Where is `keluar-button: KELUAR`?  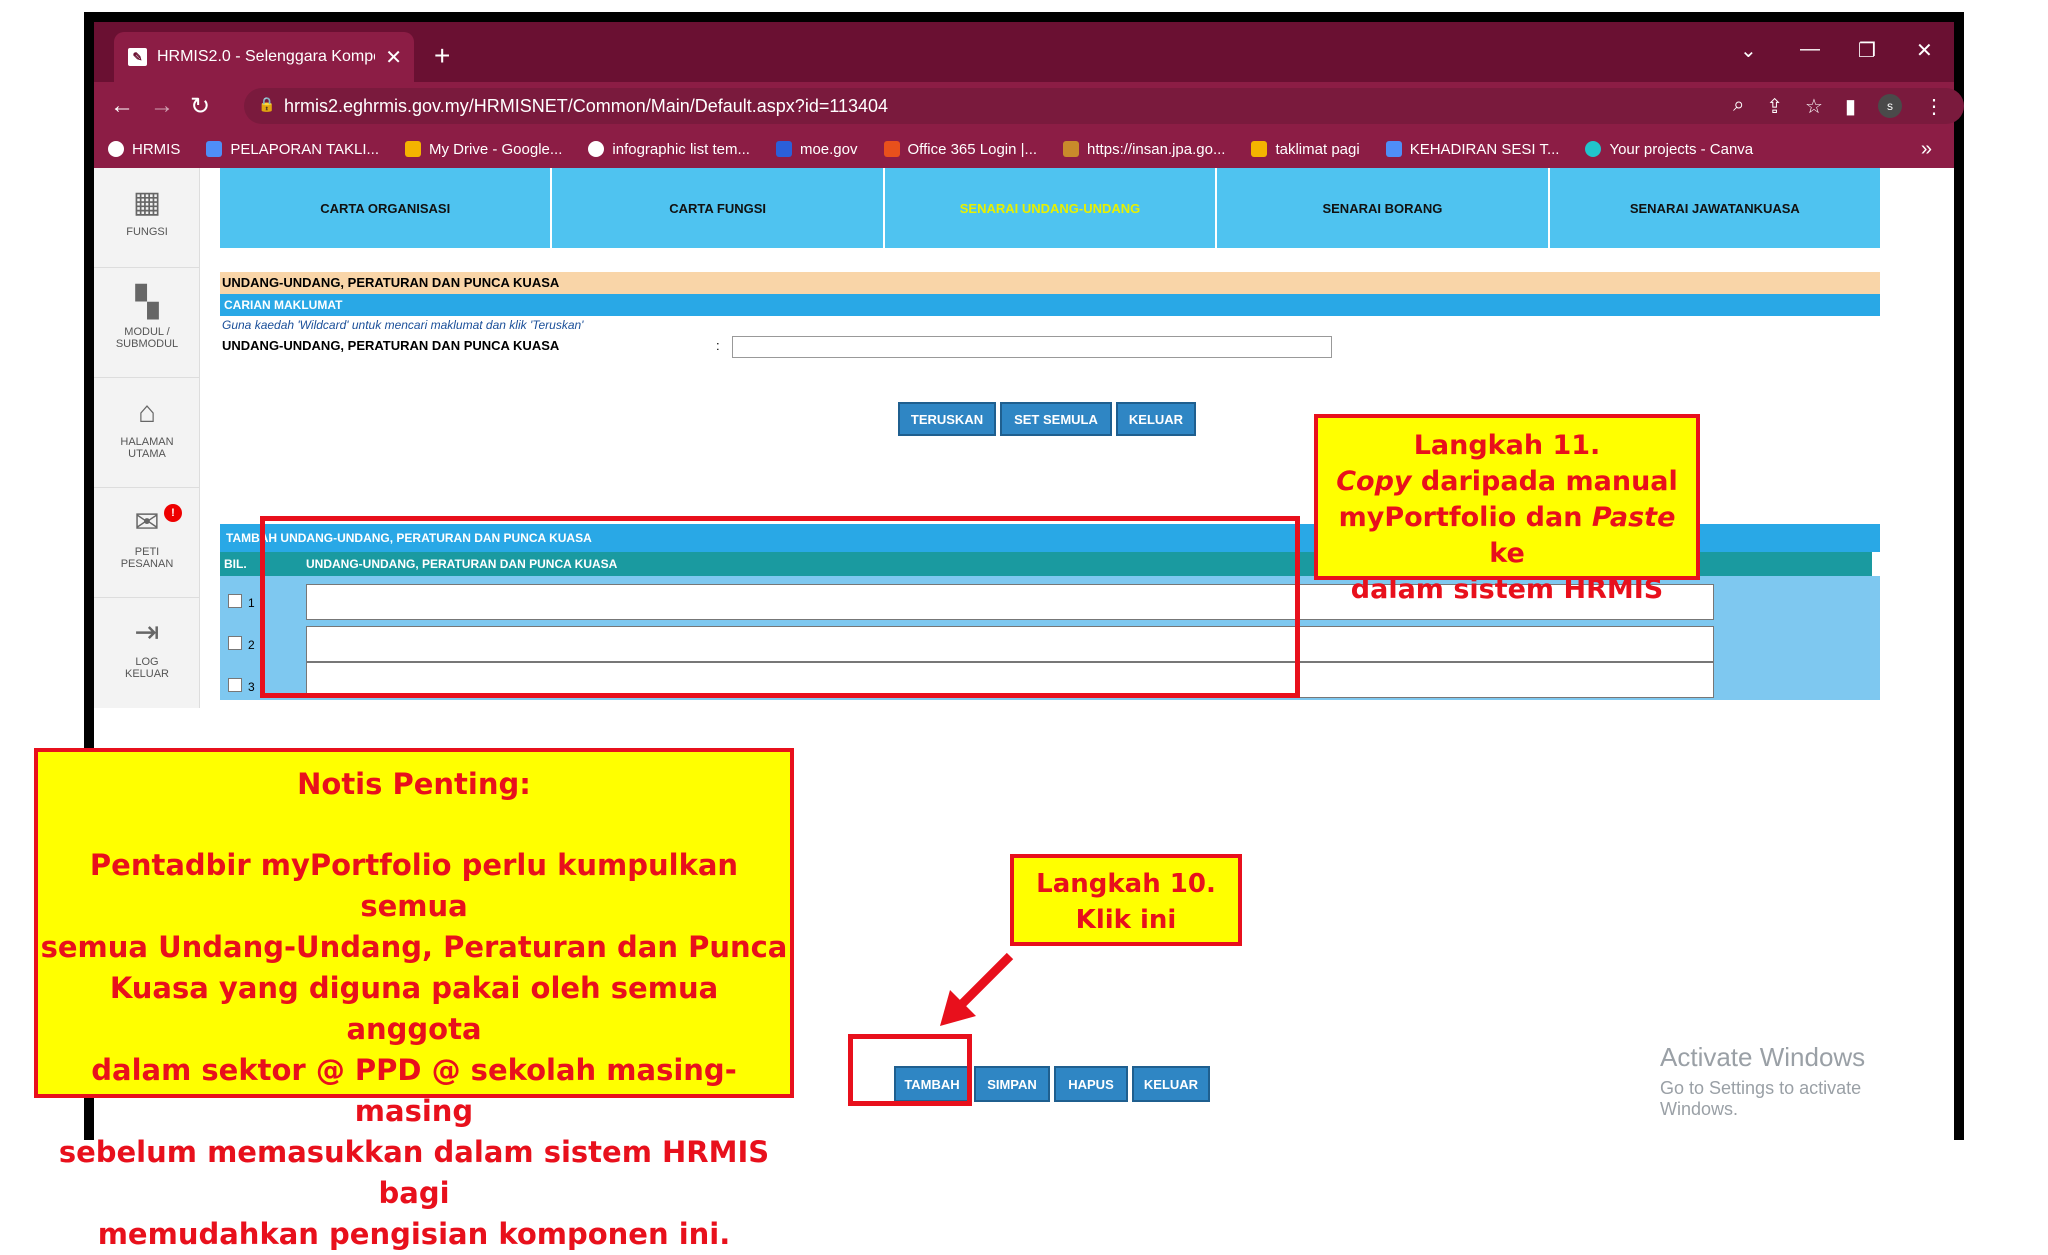 keluar-button: KELUAR is located at coordinates (1171, 1084).